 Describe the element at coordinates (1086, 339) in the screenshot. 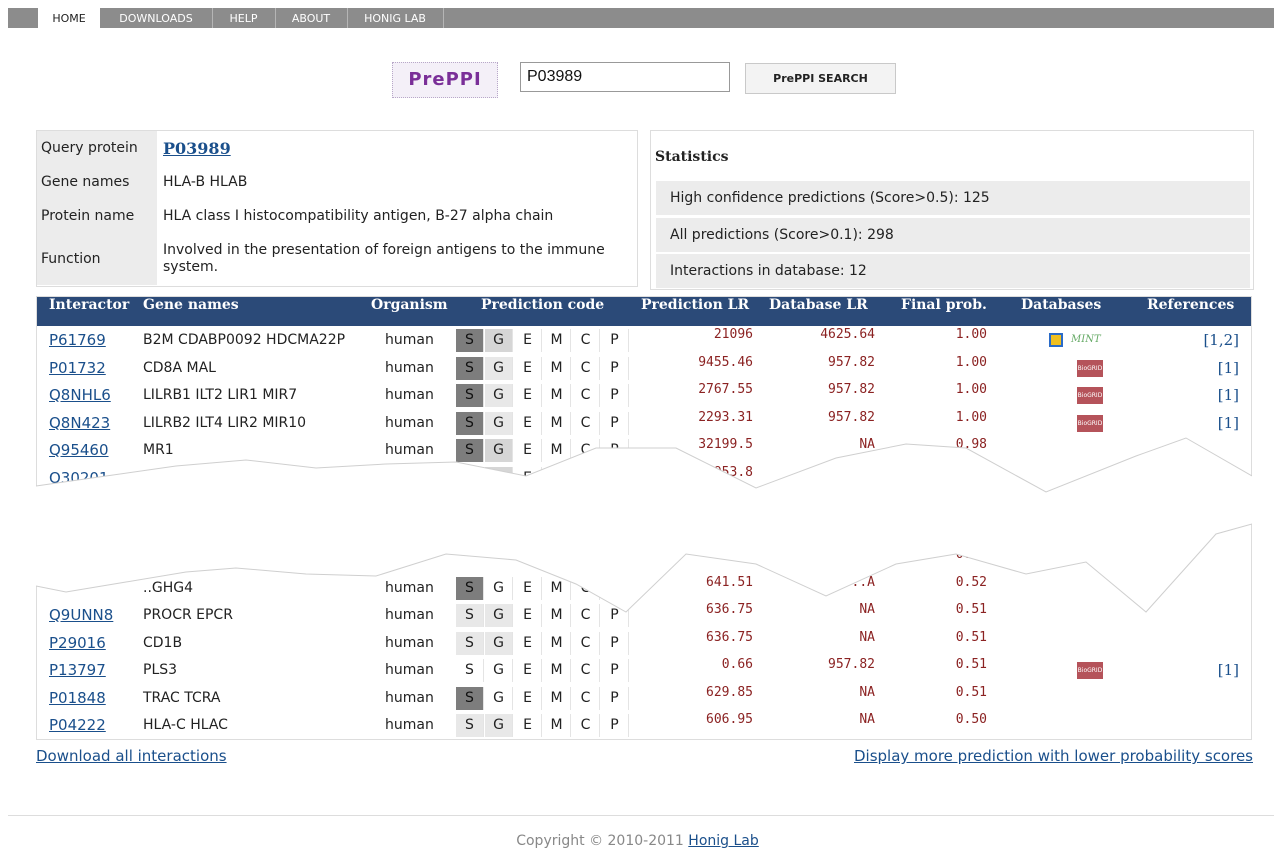

I see `mint-label: MINT` at that location.